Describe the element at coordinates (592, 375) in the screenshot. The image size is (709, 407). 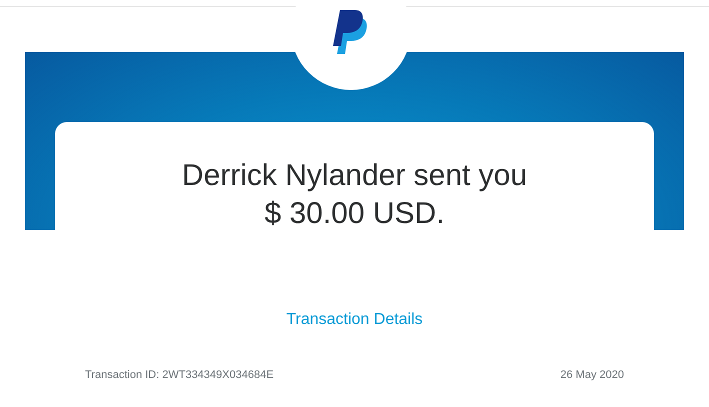
I see `transaction-date: 26 May 2020` at that location.